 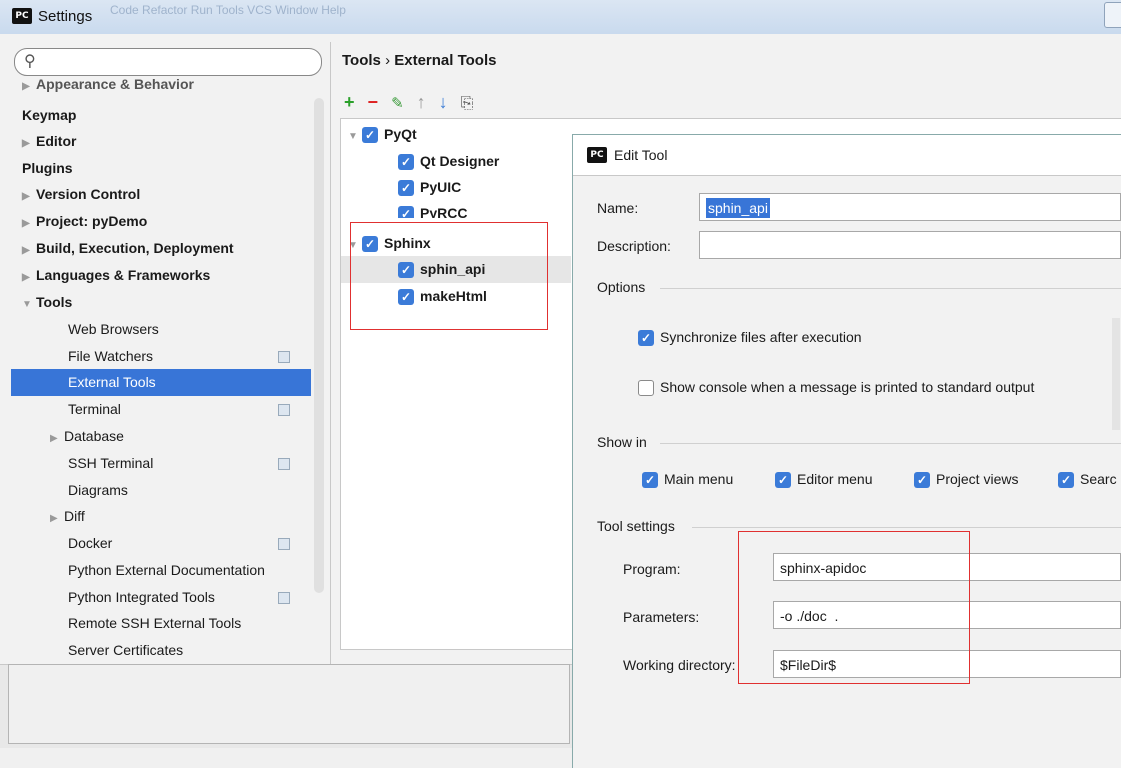 What do you see at coordinates (110, 356) in the screenshot?
I see `tree-item-file-watchers: File Watchers` at bounding box center [110, 356].